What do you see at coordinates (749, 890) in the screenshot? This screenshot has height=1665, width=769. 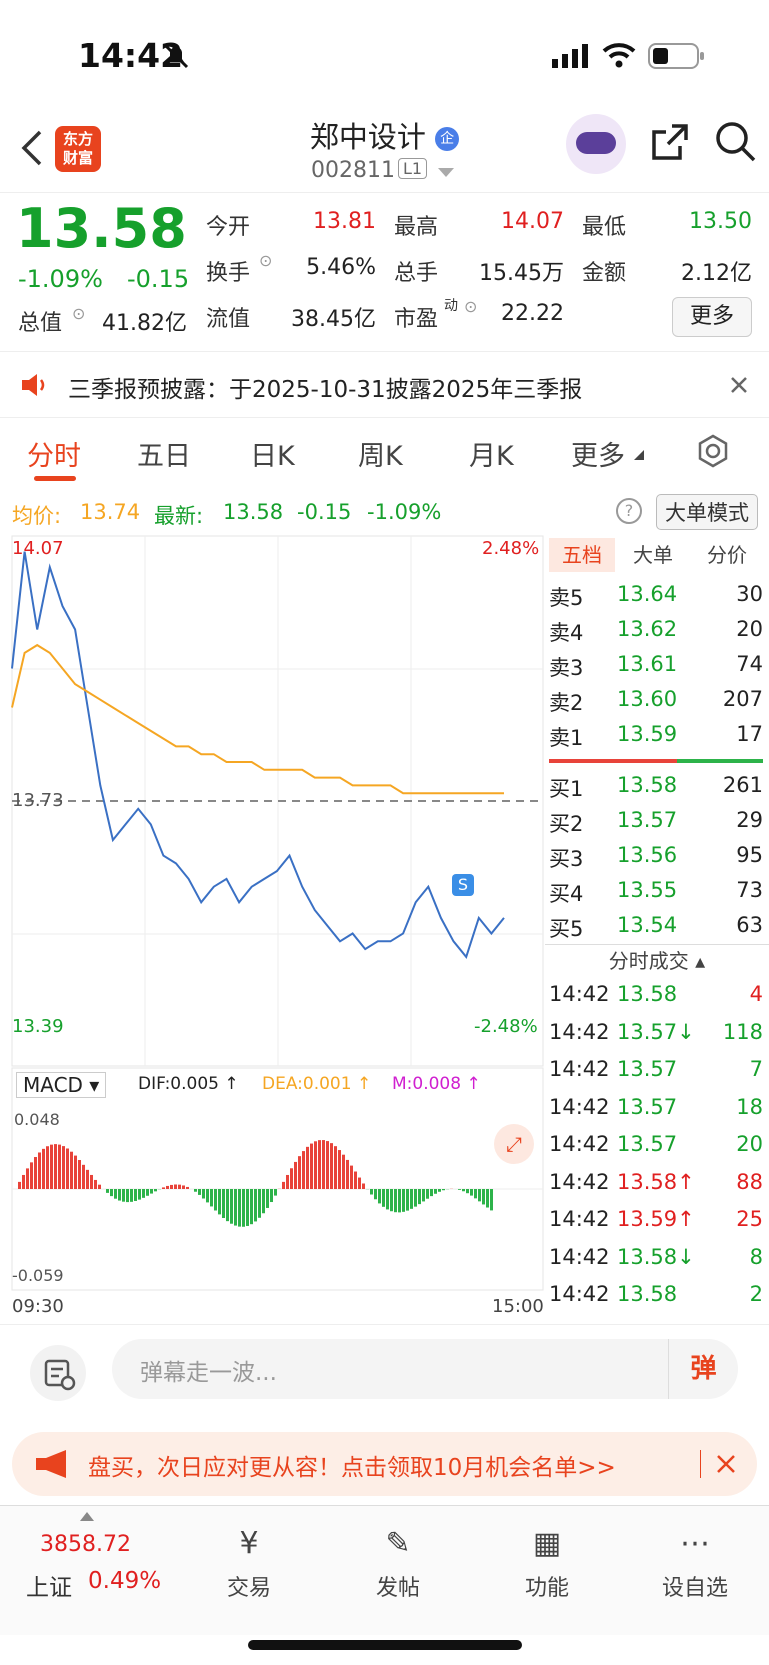 I see `bid-volume: 73` at bounding box center [749, 890].